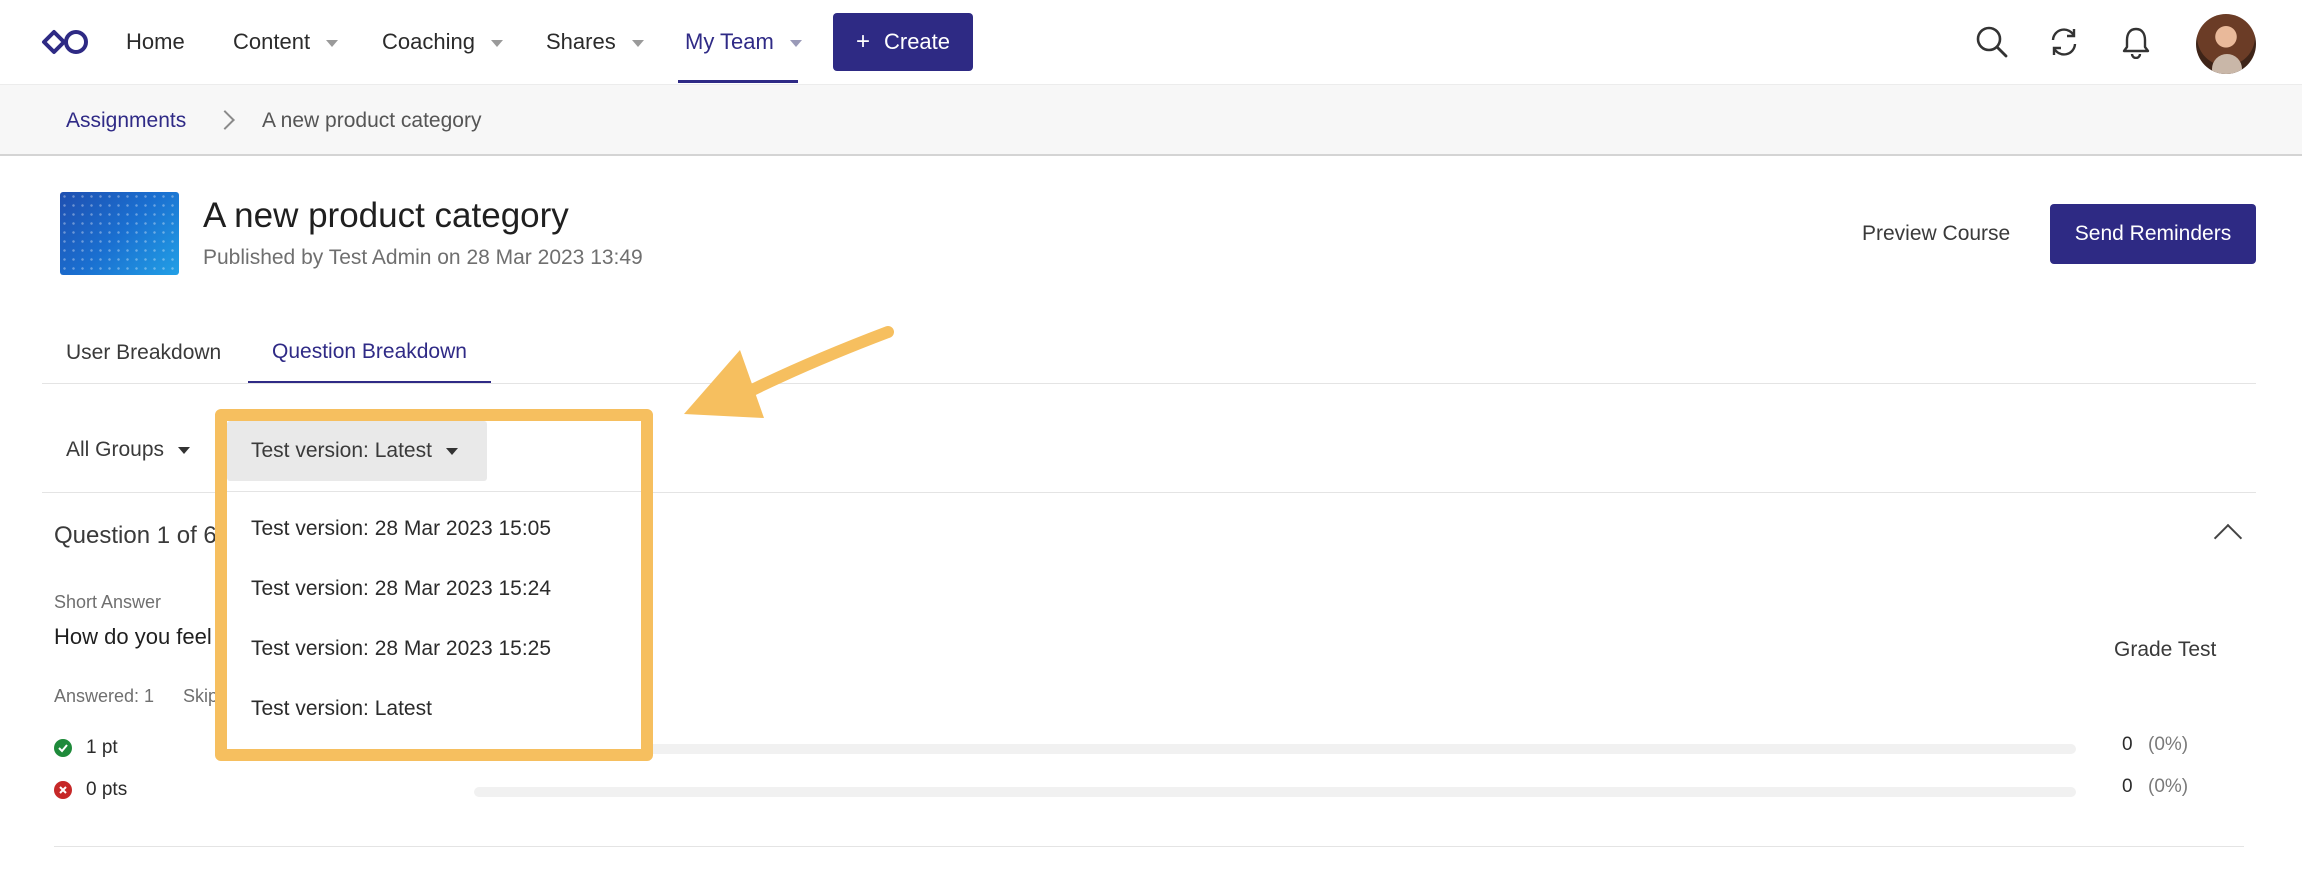  Describe the element at coordinates (225, 120) in the screenshot. I see `chevron-right-icon` at that location.